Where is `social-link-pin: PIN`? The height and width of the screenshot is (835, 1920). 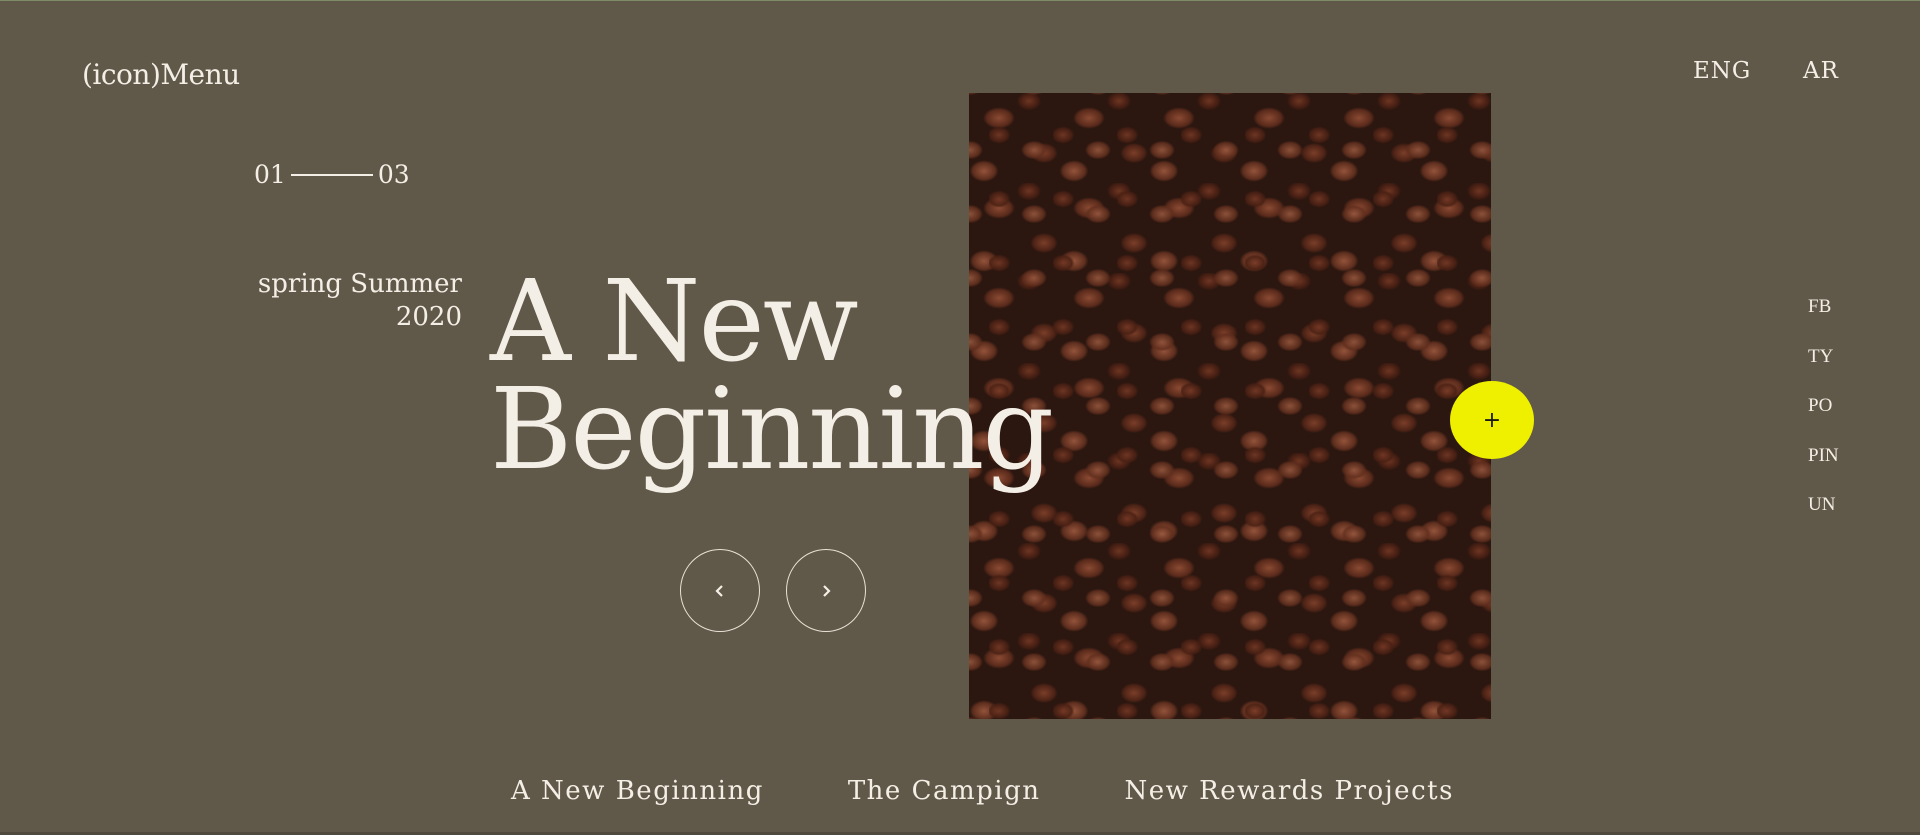
social-link-pin: PIN is located at coordinates (1823, 470).